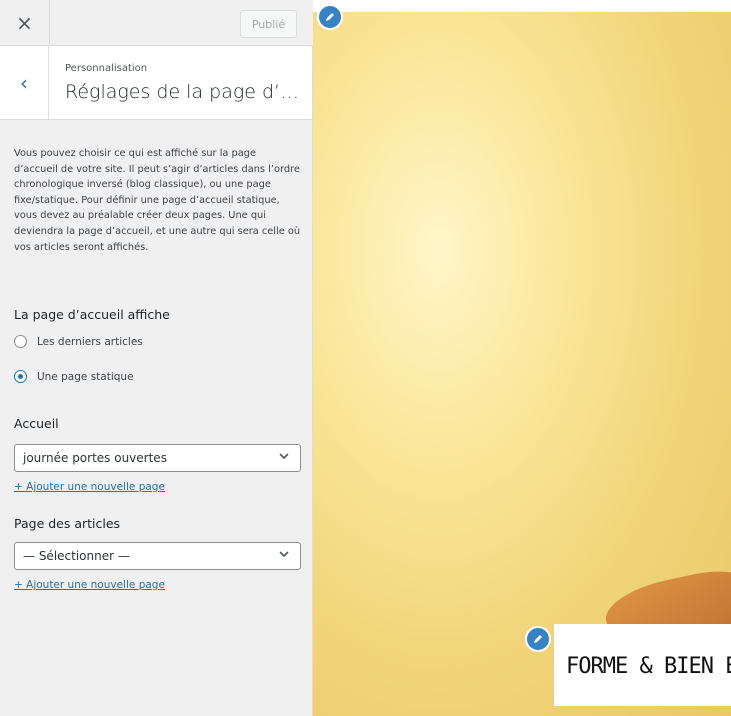  Describe the element at coordinates (67, 523) in the screenshot. I see `posts-page-label: Page des articles` at that location.